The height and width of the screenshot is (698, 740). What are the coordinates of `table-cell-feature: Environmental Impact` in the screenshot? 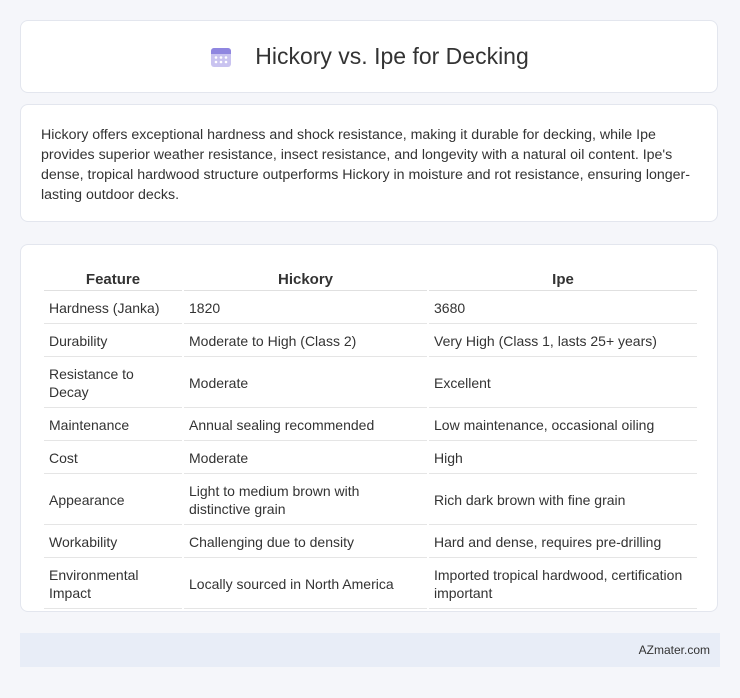 It's located at (113, 584).